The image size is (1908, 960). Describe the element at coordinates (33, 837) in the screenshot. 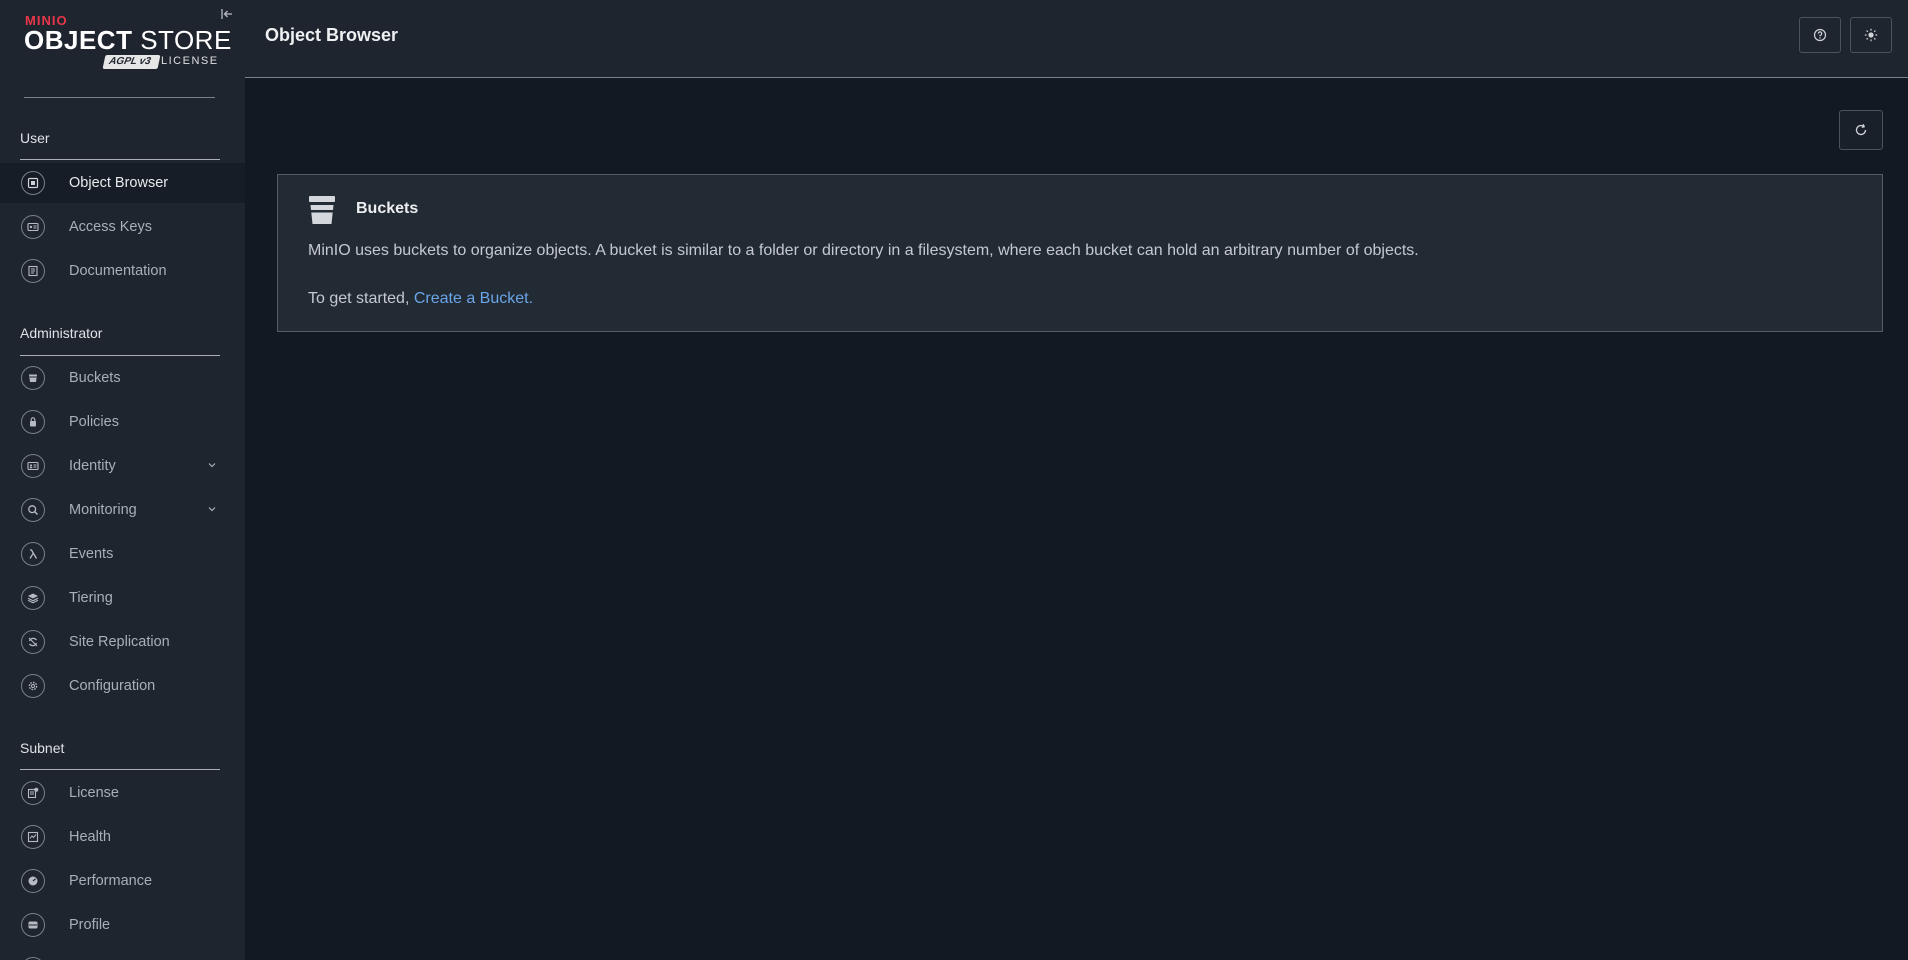

I see `health-icon` at that location.